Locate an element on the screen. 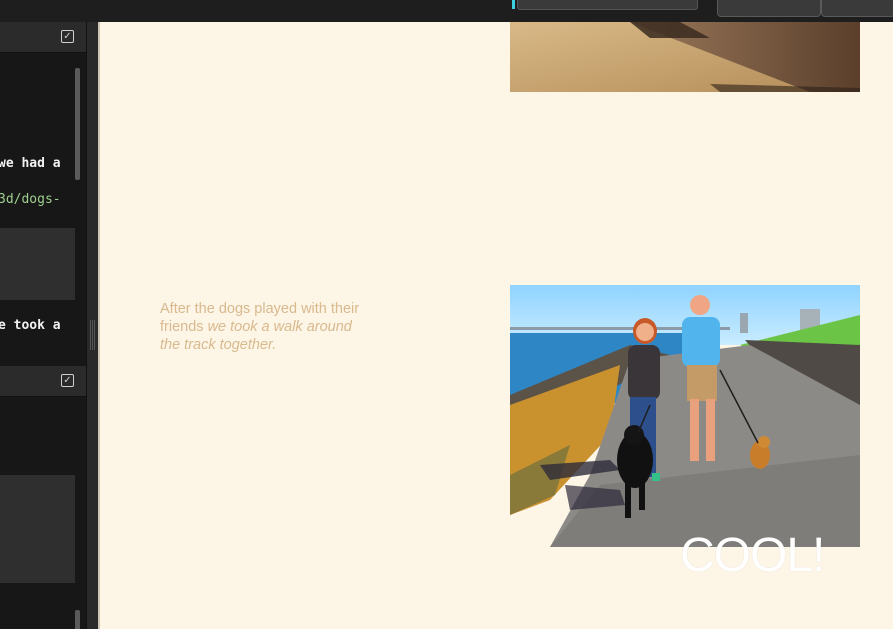  preview-border is located at coordinates (99, 325).